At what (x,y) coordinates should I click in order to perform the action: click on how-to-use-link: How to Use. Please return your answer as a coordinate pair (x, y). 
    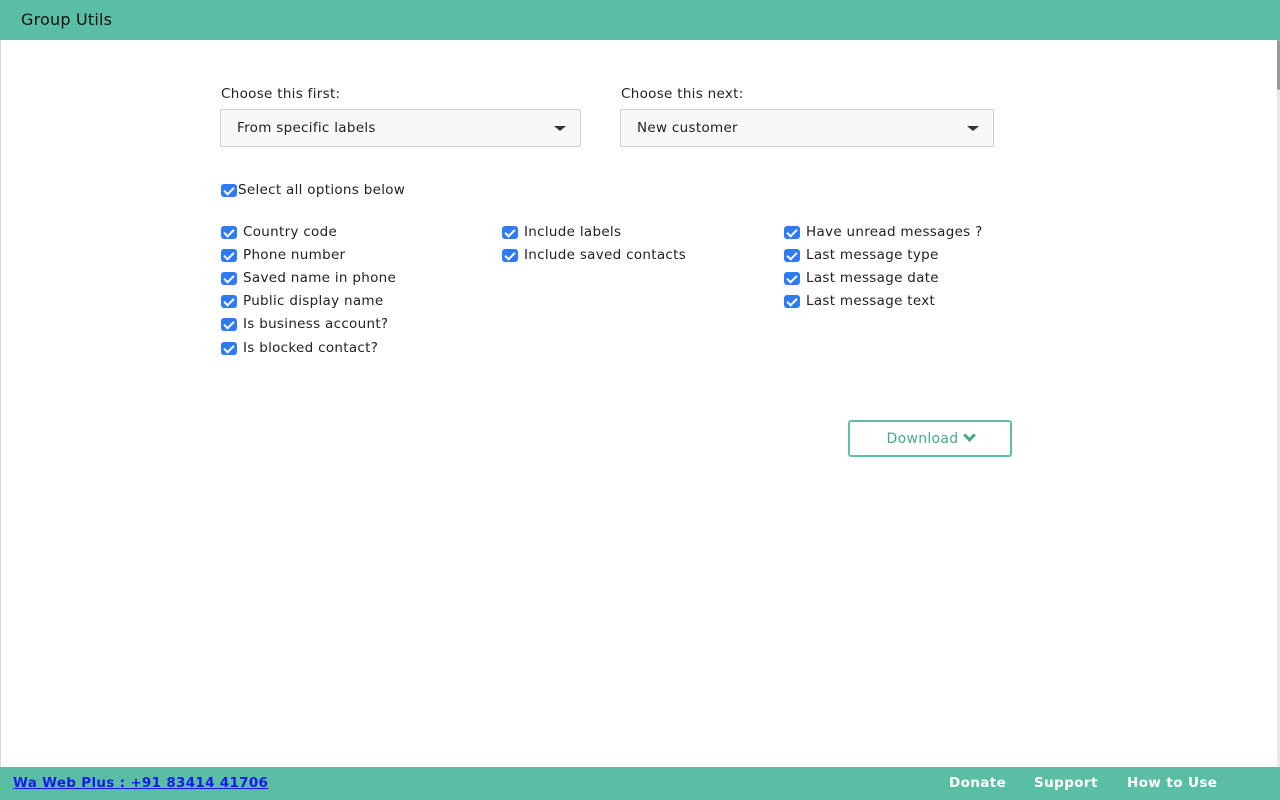
    Looking at the image, I should click on (1172, 783).